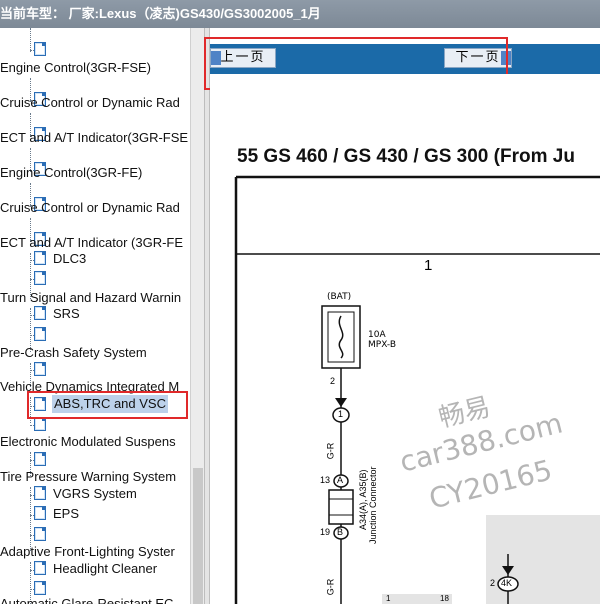  Describe the element at coordinates (339, 297) in the screenshot. I see `bat-label: (BAT)` at that location.